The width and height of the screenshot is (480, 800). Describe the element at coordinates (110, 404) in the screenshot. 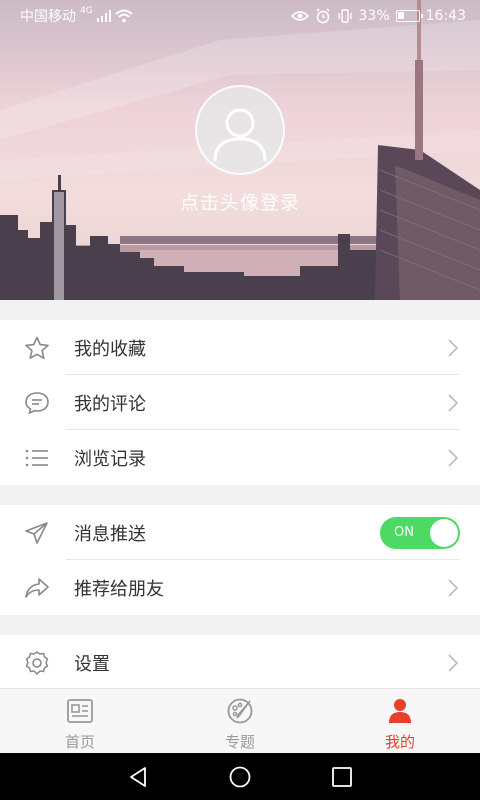

I see `menu-item-label: 我的评论` at that location.